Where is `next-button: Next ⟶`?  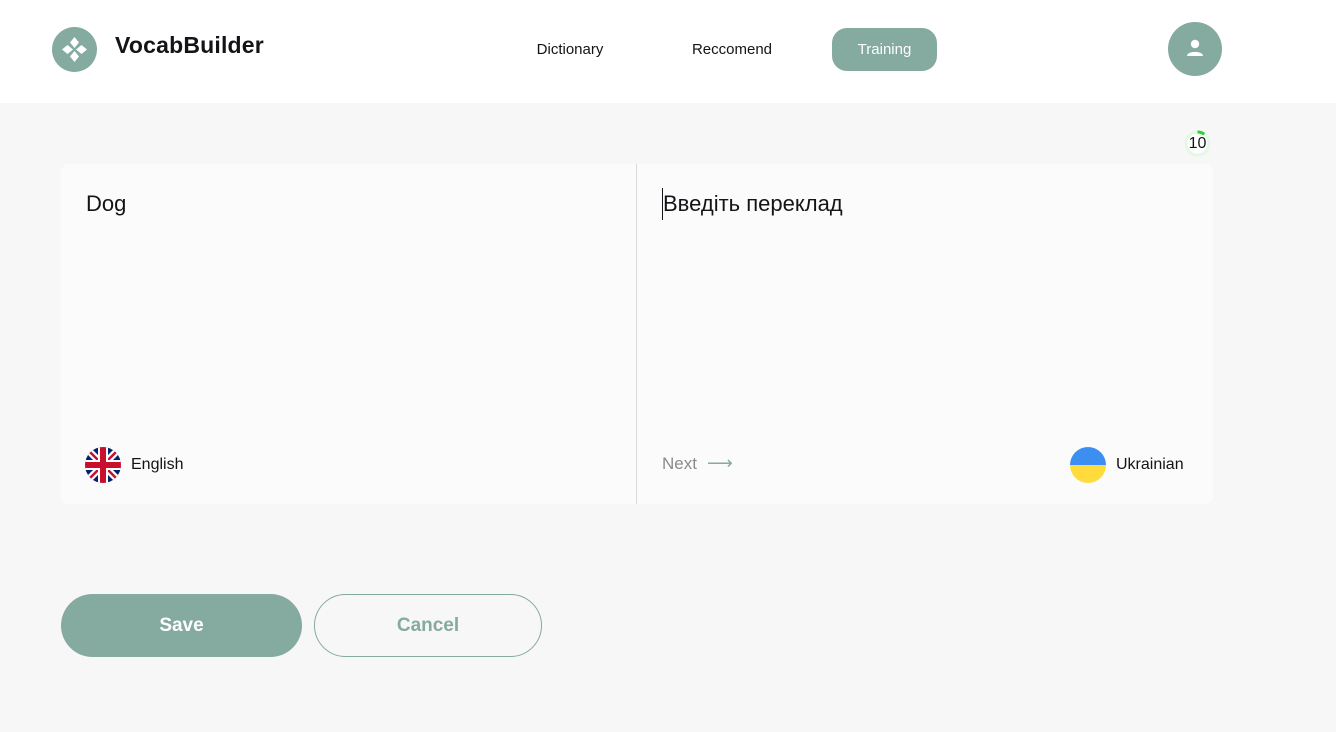
next-button: Next ⟶ is located at coordinates (697, 463).